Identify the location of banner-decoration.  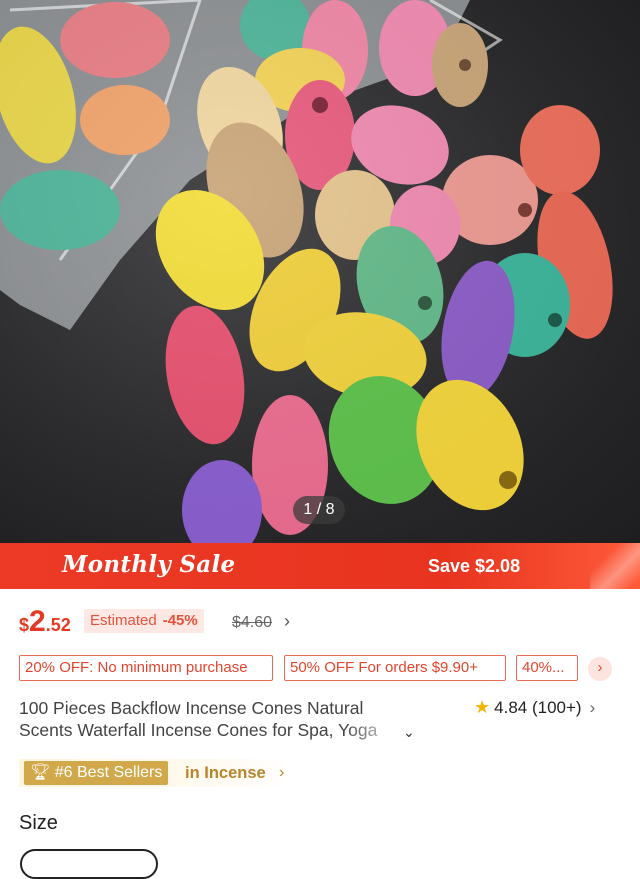
(615, 566).